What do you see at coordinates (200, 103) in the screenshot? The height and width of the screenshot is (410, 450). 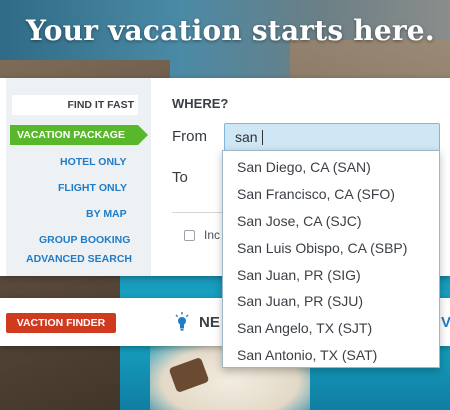 I see `where-heading: WHERE?` at bounding box center [200, 103].